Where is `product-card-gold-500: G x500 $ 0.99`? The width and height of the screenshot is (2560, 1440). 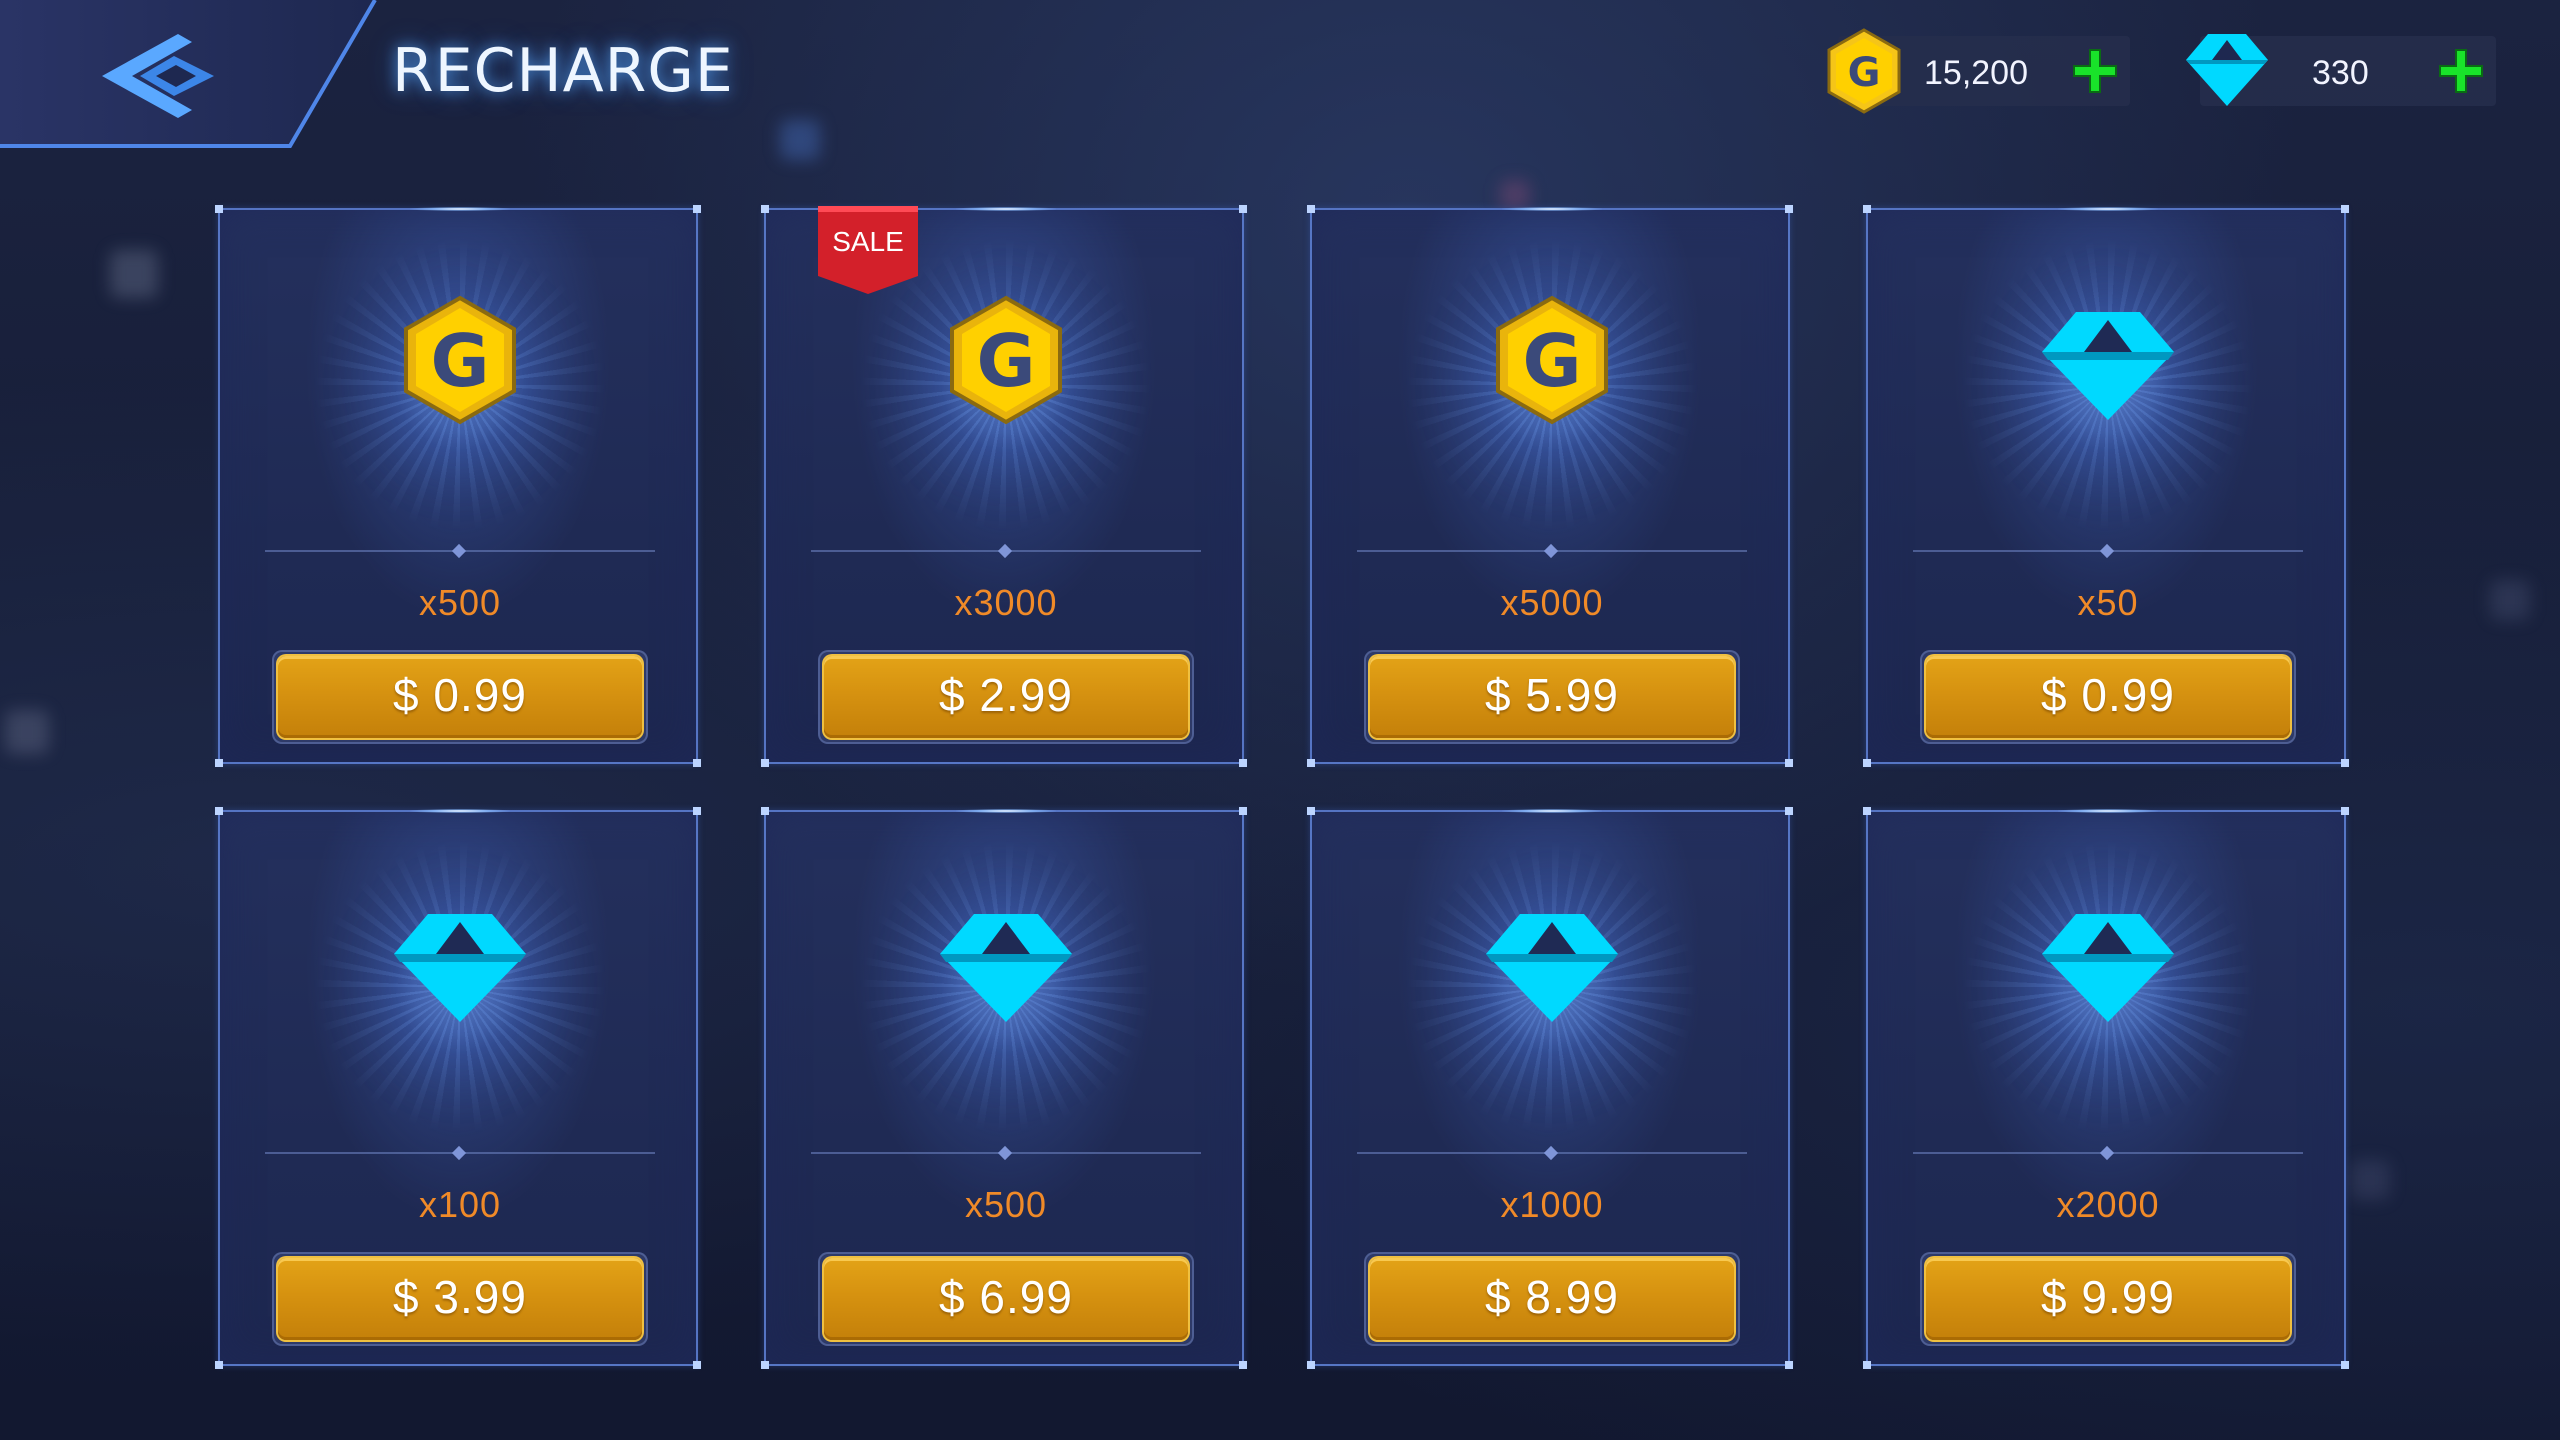
product-card-gold-500: G x500 $ 0.99 is located at coordinates (458, 486).